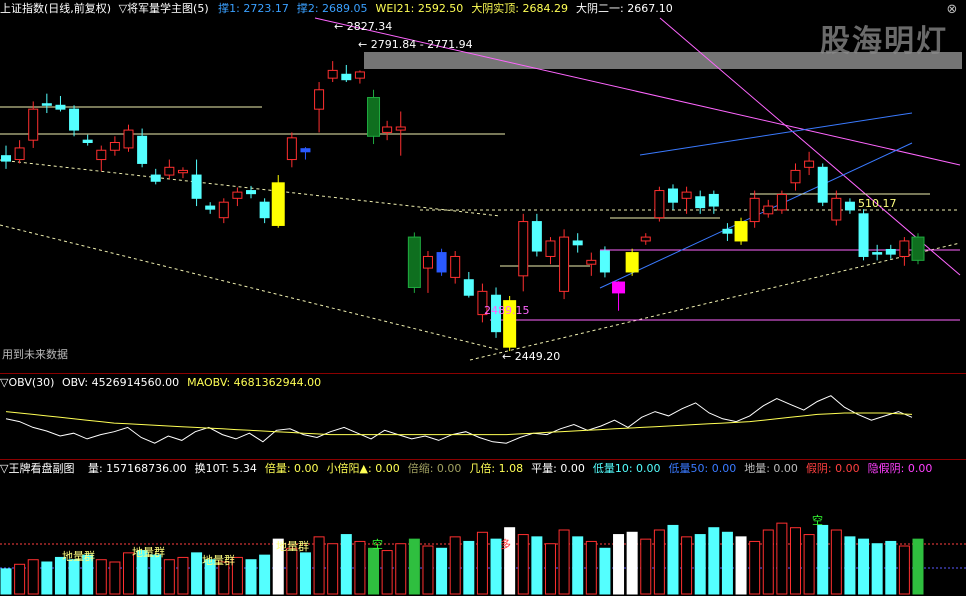 The height and width of the screenshot is (596, 966). Describe the element at coordinates (415, 44) in the screenshot. I see `price-annotation: ← 2791.84 - 2771.94` at that location.